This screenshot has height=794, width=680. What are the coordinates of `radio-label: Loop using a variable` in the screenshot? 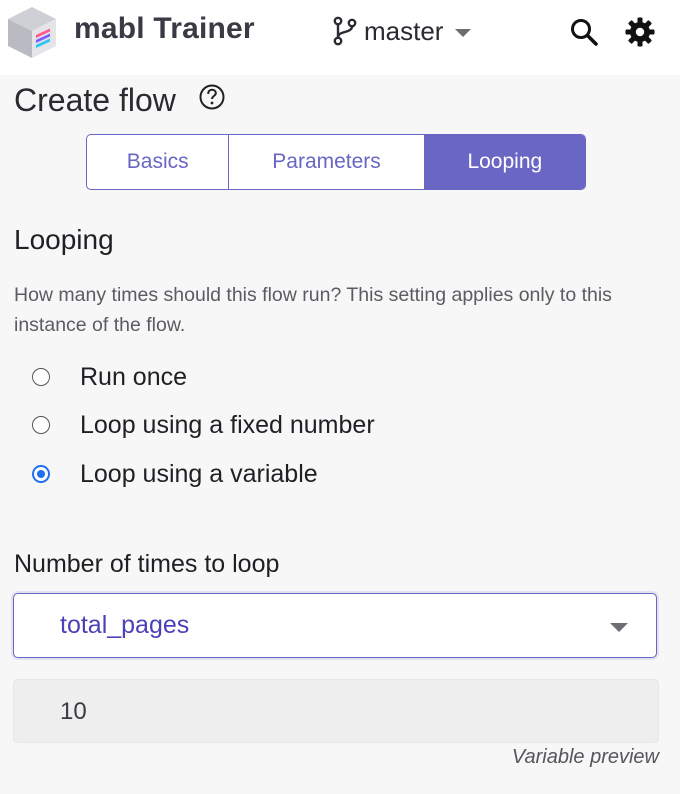 It's located at (199, 473).